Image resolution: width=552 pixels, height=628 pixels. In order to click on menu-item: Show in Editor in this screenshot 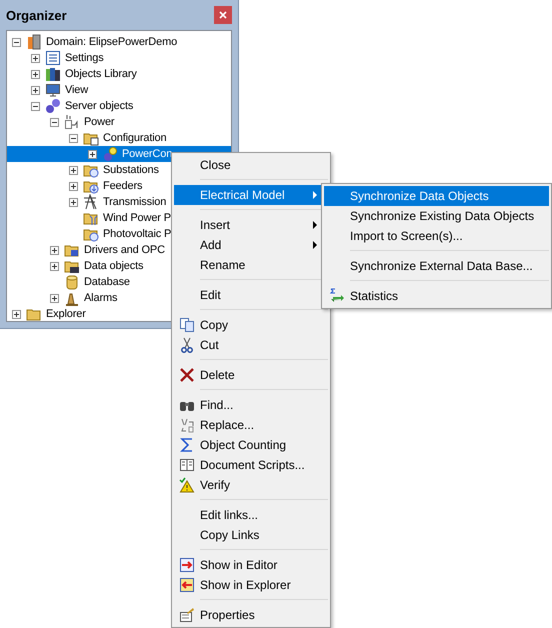, I will do `click(251, 565)`.